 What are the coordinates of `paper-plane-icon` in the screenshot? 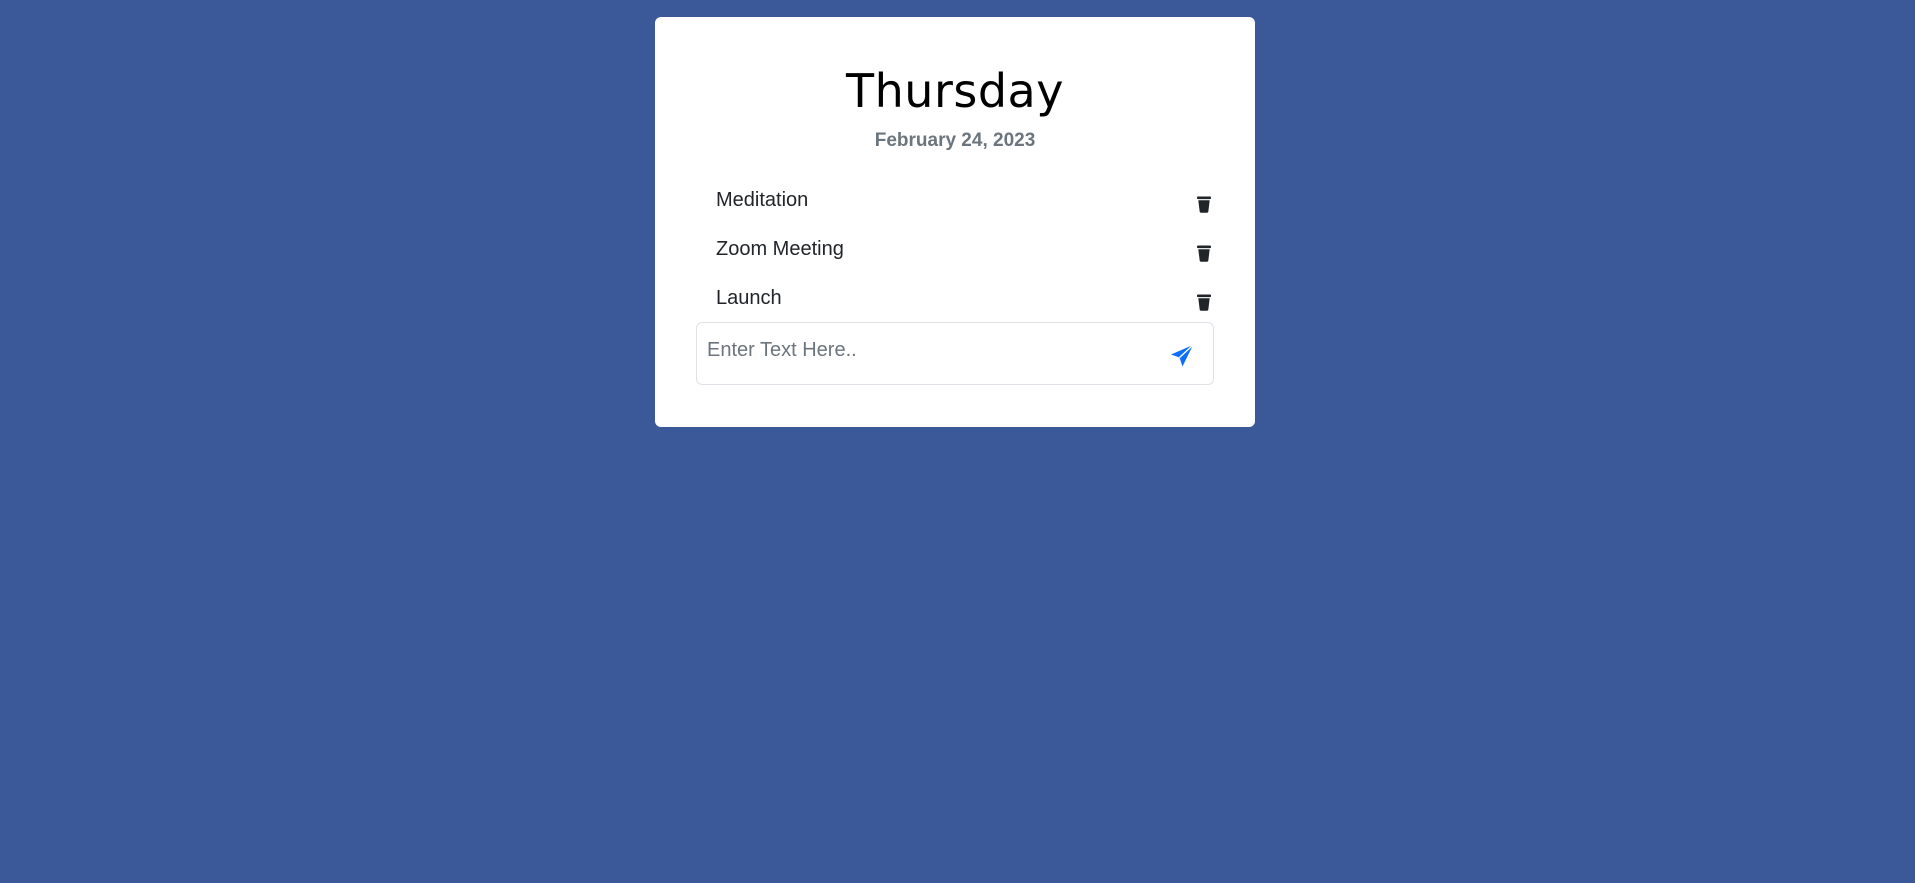 It's located at (1182, 355).